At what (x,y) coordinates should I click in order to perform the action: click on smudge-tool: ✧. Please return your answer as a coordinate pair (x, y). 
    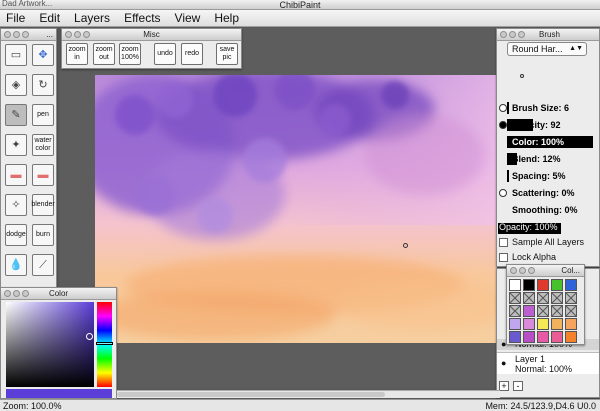
    Looking at the image, I should click on (16, 205).